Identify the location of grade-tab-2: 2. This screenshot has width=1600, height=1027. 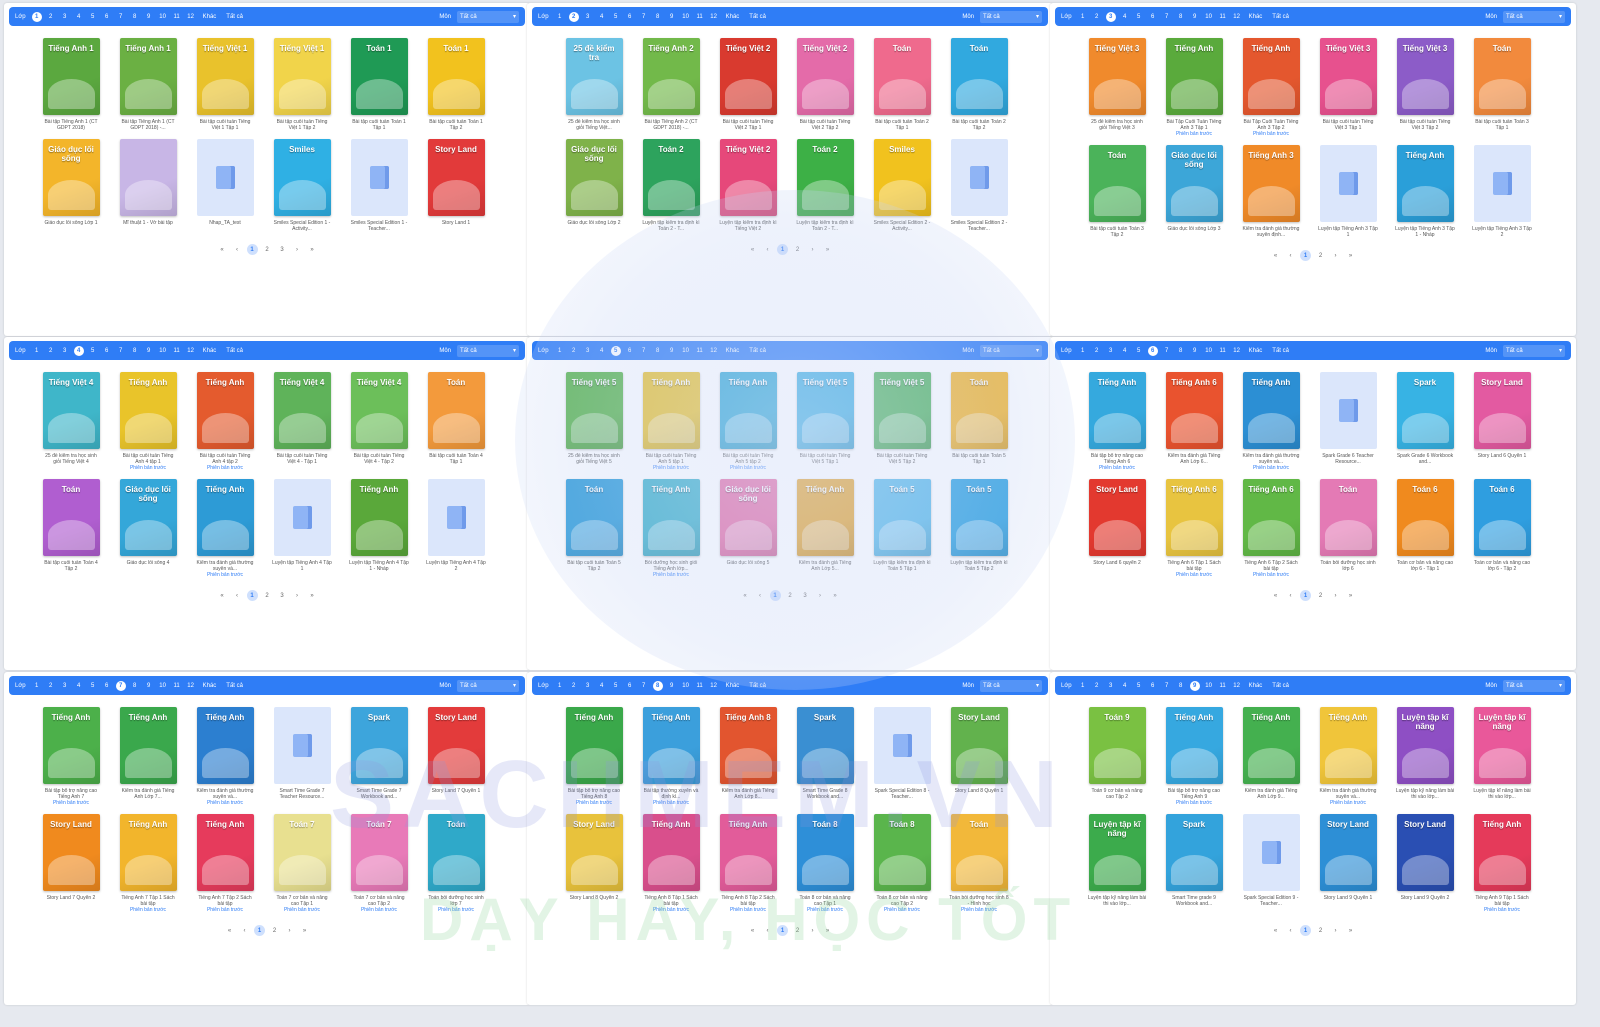
(573, 16).